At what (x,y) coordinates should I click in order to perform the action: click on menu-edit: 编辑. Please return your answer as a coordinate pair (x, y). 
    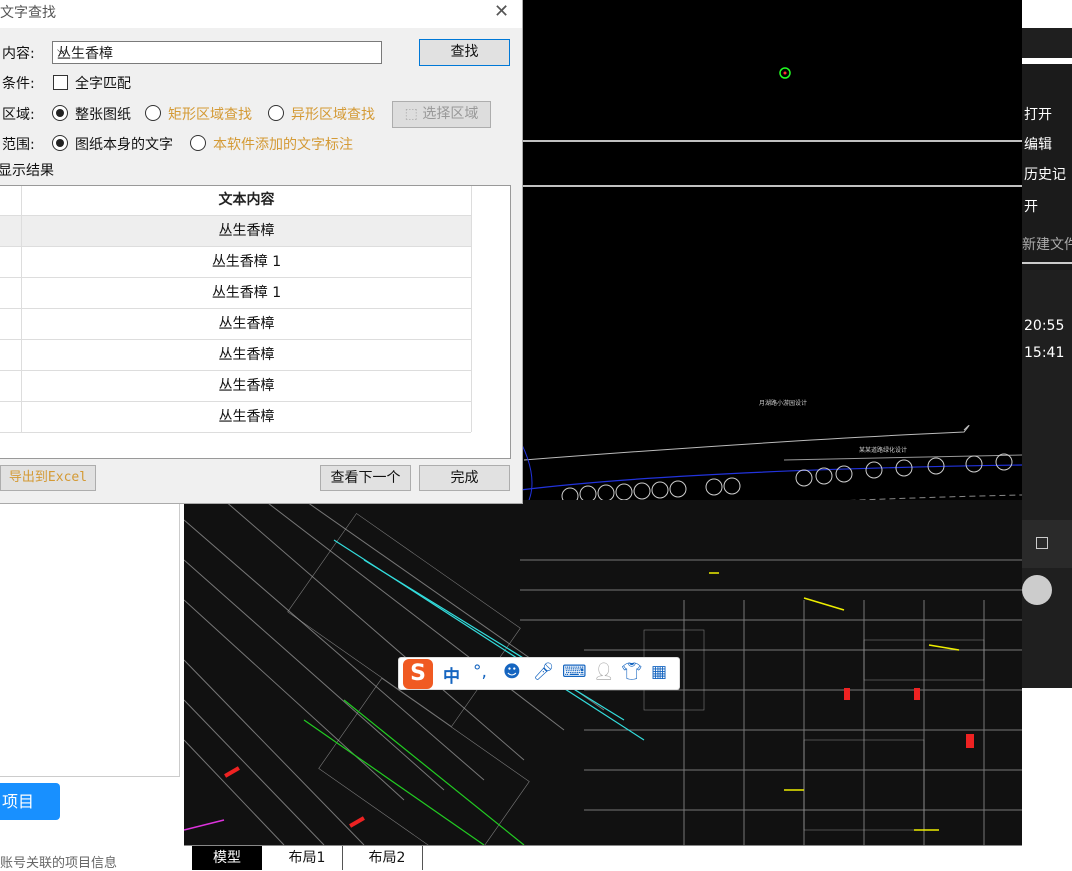
    Looking at the image, I should click on (1038, 144).